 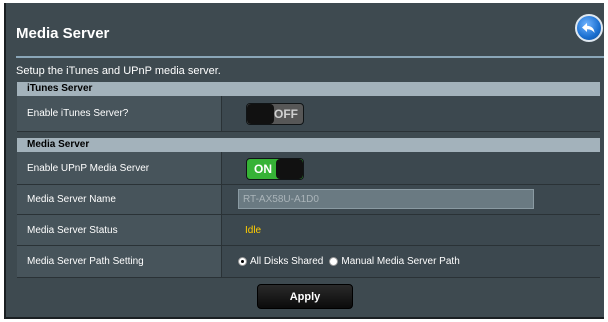 I want to click on back-button, so click(x=589, y=28).